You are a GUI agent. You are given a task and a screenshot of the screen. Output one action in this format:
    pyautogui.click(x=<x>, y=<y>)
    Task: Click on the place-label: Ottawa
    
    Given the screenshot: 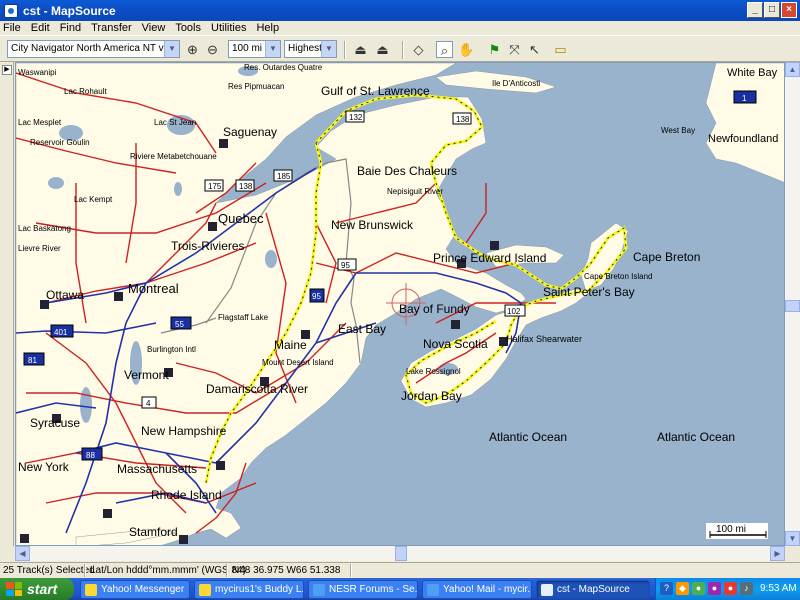 What is the action you would take?
    pyautogui.click(x=65, y=295)
    